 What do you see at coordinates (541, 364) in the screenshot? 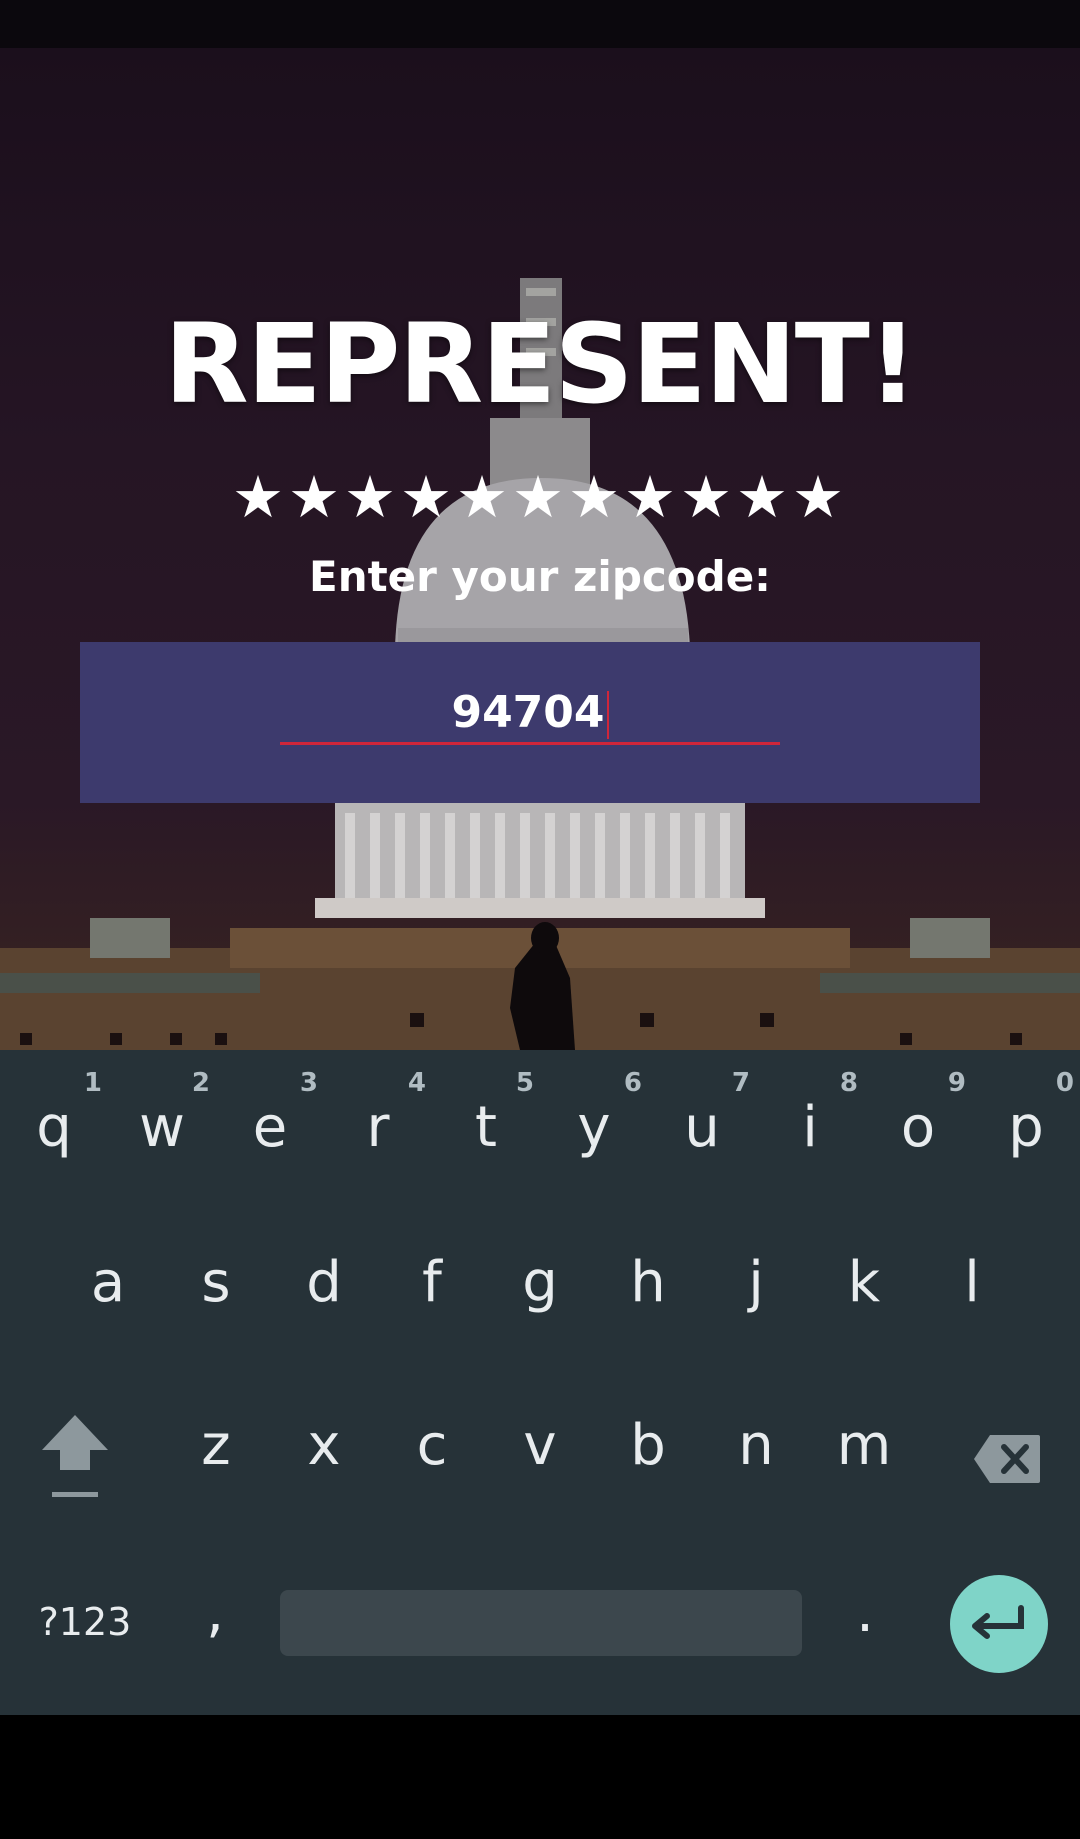
I see `app-title: REPRESENT!` at bounding box center [541, 364].